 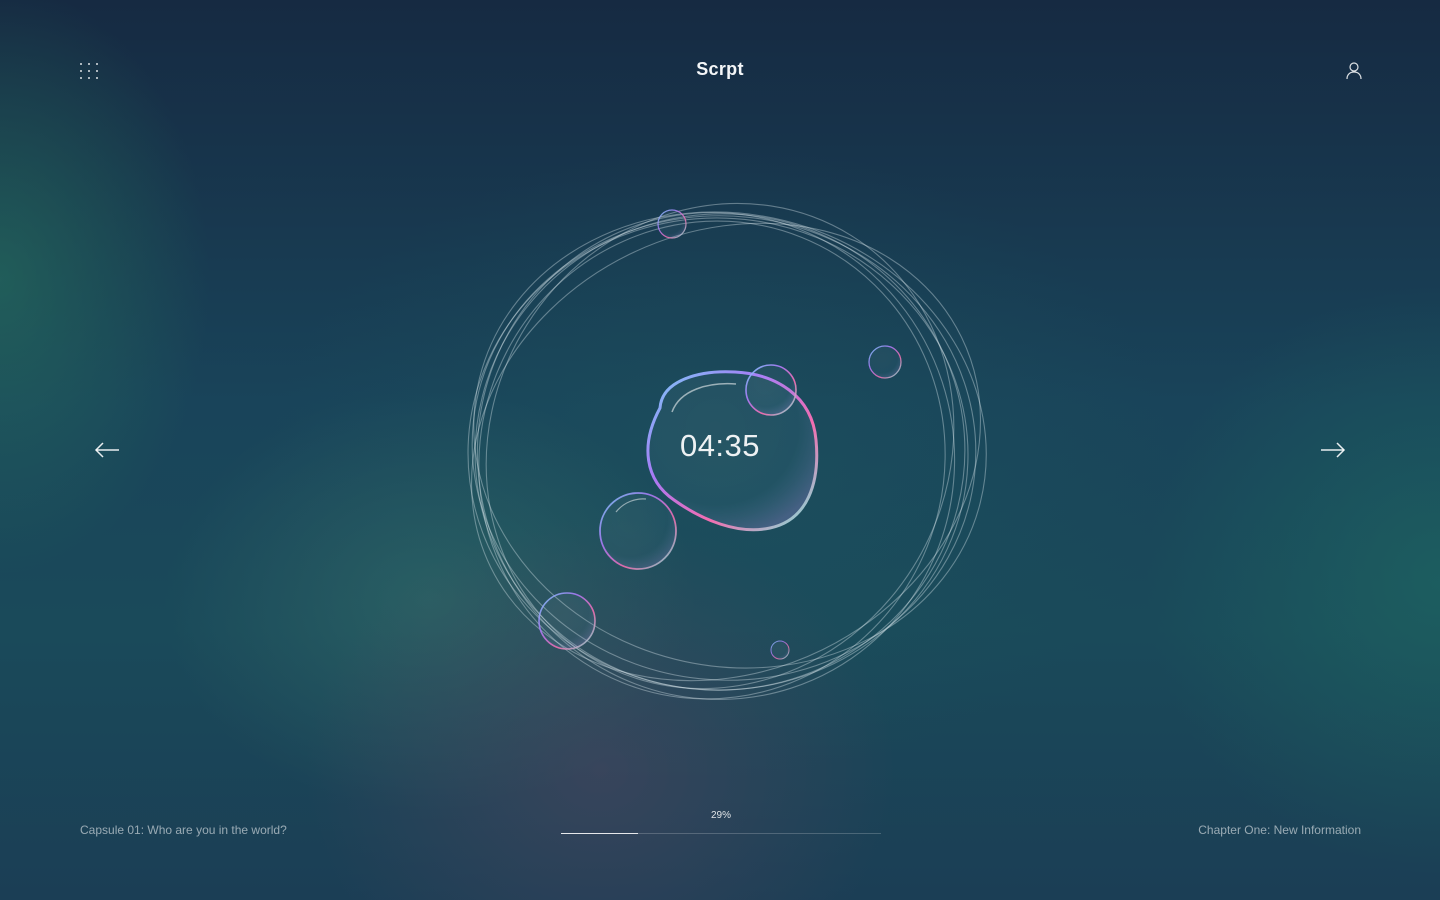 What do you see at coordinates (183, 830) in the screenshot?
I see `capsule-title-link: Capsule 01: Who are you in the world?` at bounding box center [183, 830].